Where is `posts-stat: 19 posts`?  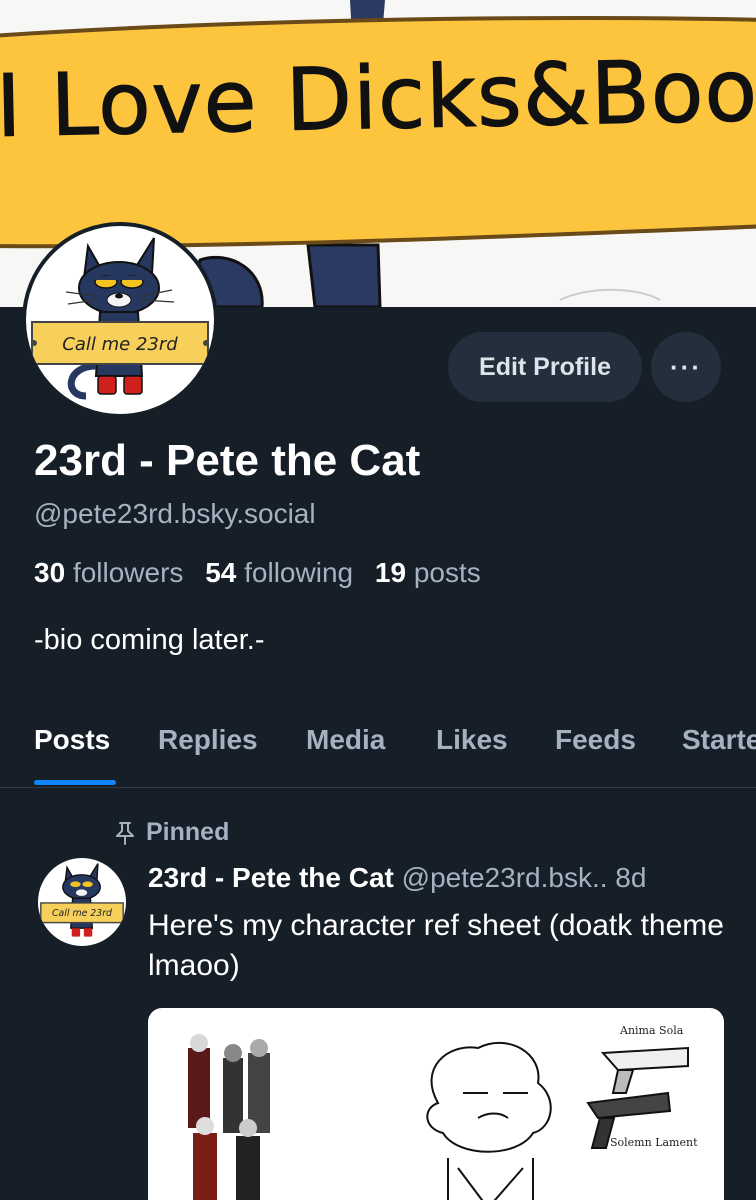
posts-stat: 19 posts is located at coordinates (428, 572).